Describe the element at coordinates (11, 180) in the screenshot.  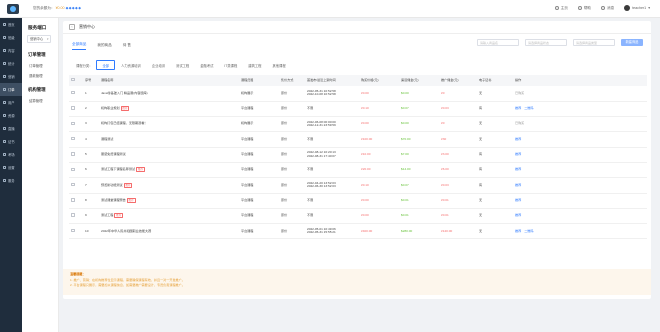
I see `sidebar-item-12: 服务` at that location.